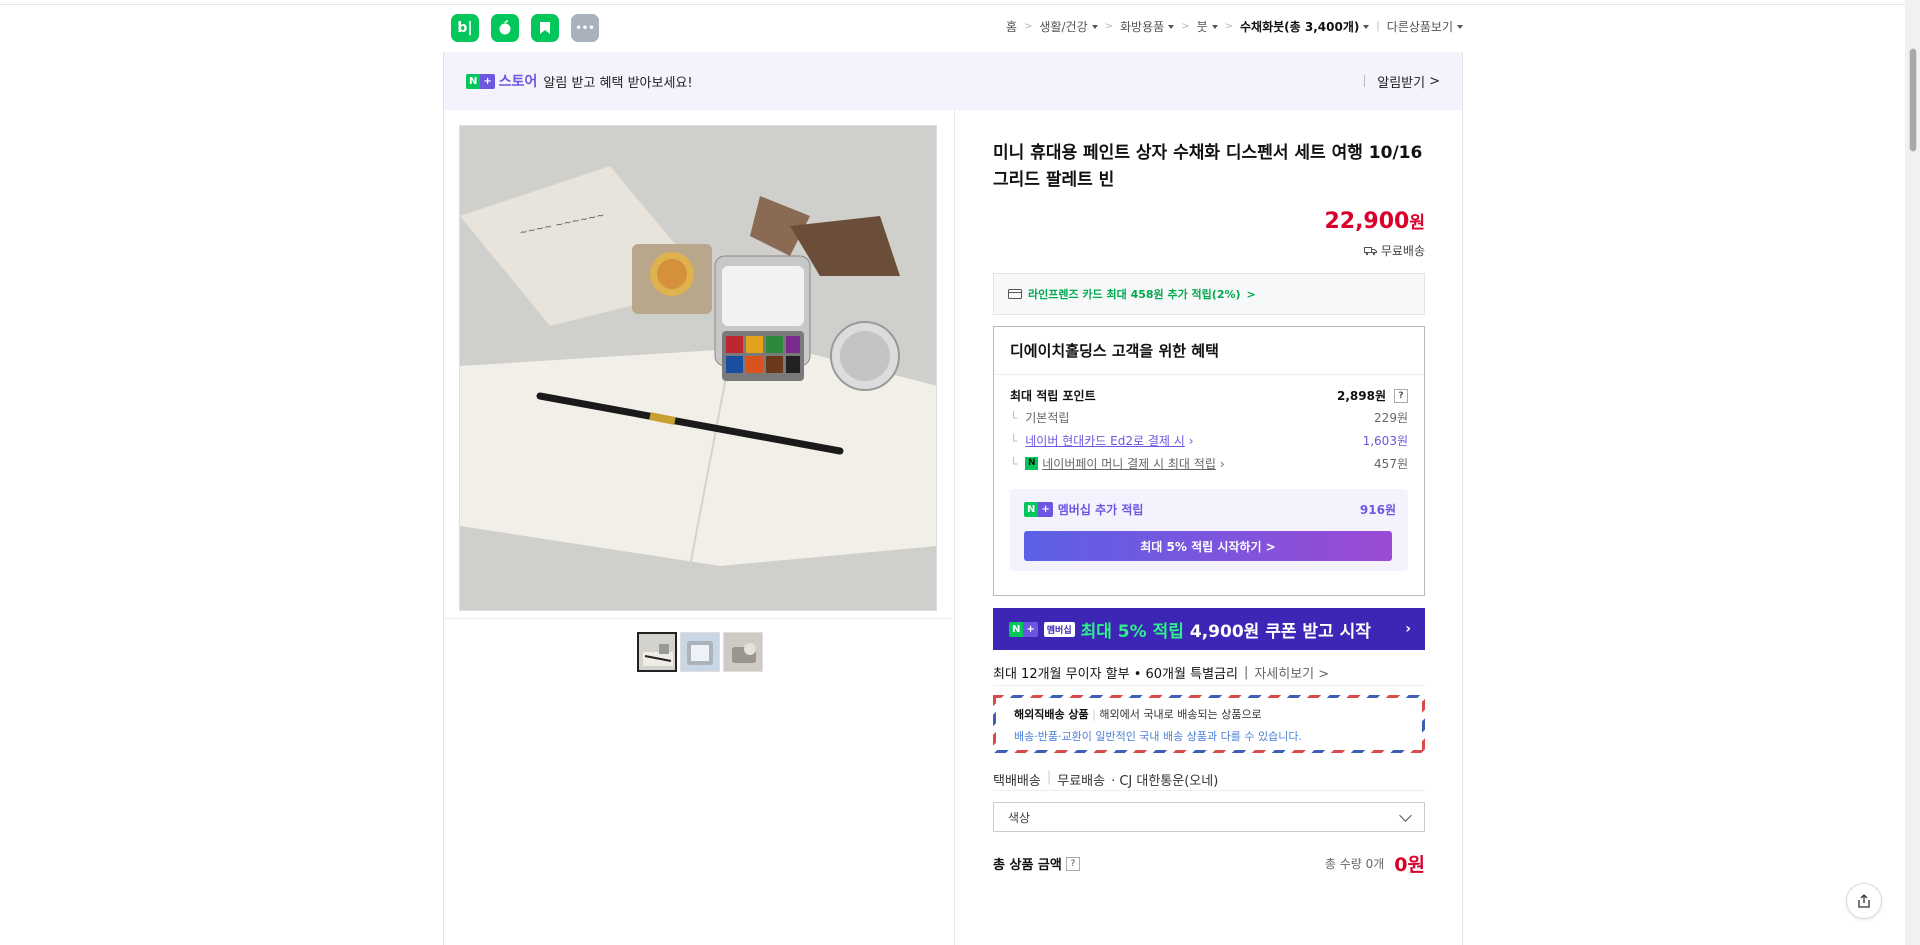 The image size is (1920, 945). What do you see at coordinates (1068, 26) in the screenshot?
I see `breadcrumb-category-1: 생활/건강` at bounding box center [1068, 26].